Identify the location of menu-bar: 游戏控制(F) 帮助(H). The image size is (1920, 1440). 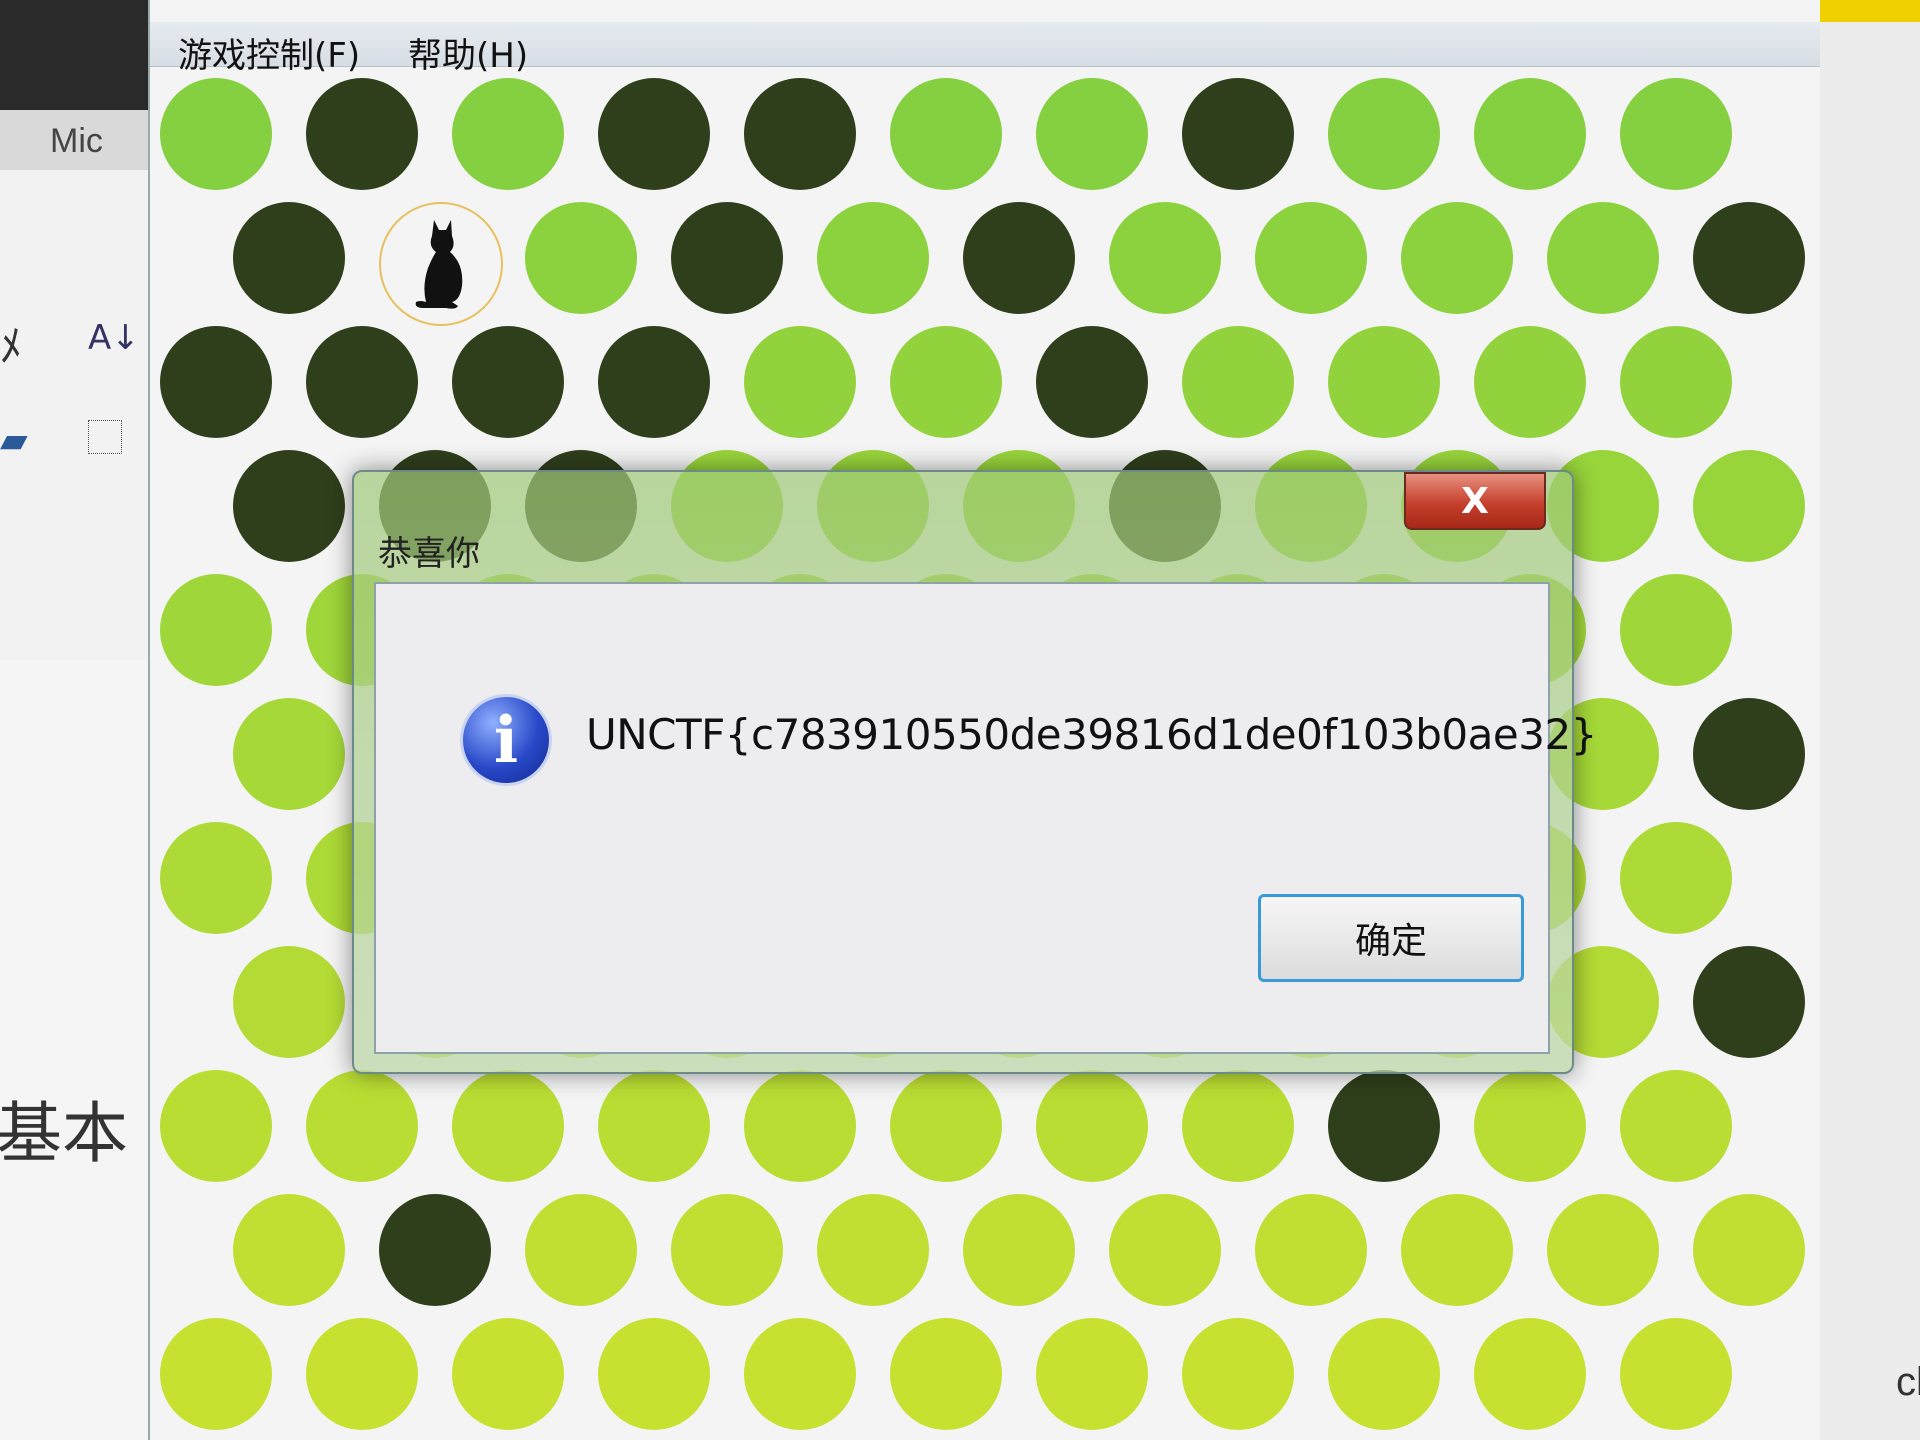
(985, 49).